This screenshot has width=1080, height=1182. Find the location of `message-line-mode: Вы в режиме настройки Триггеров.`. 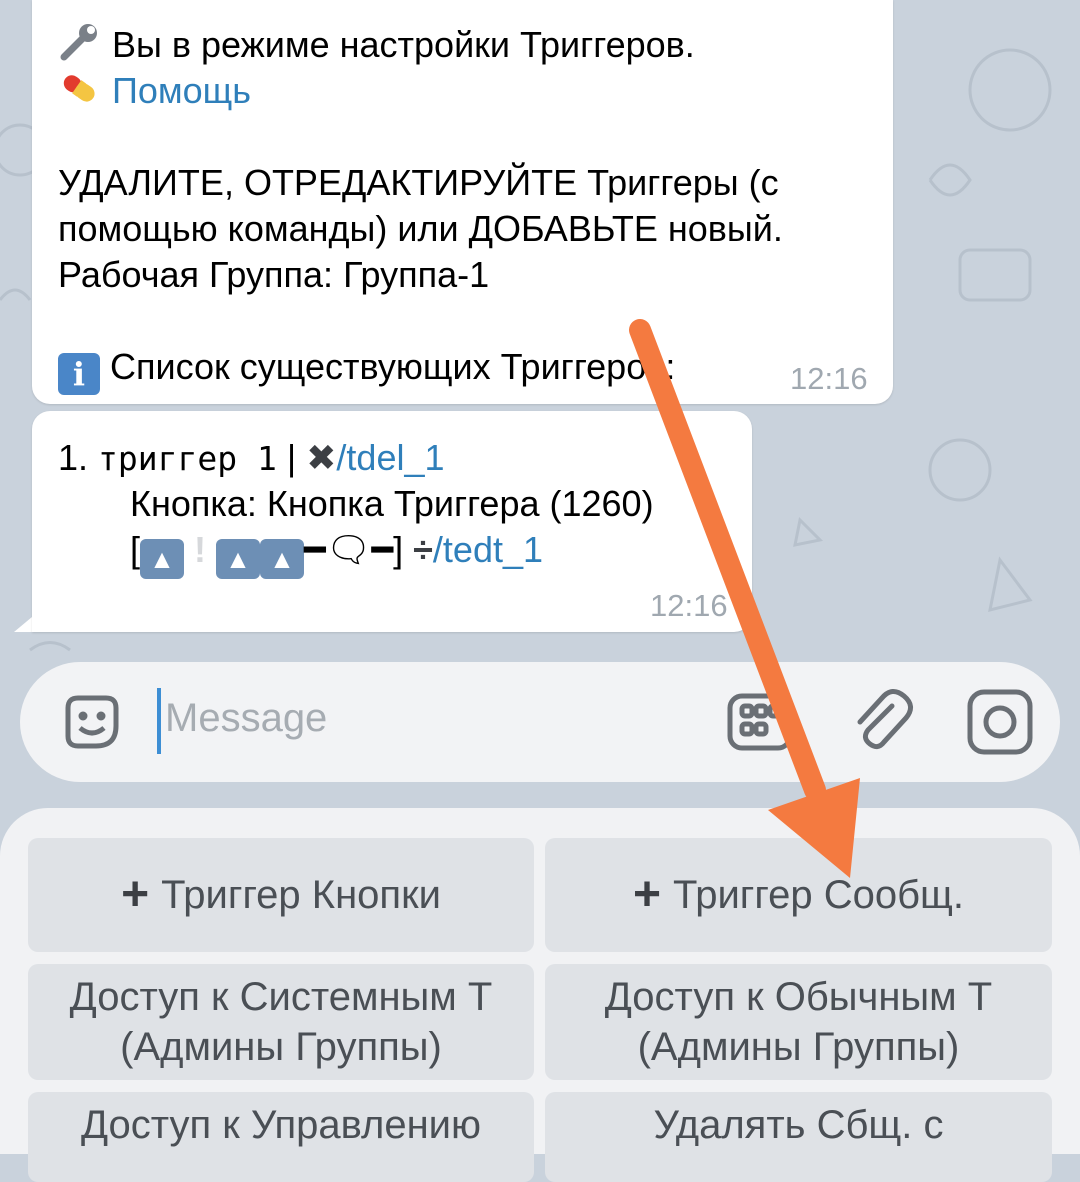

message-line-mode: Вы в режиме настройки Триггеров. is located at coordinates (376, 45).